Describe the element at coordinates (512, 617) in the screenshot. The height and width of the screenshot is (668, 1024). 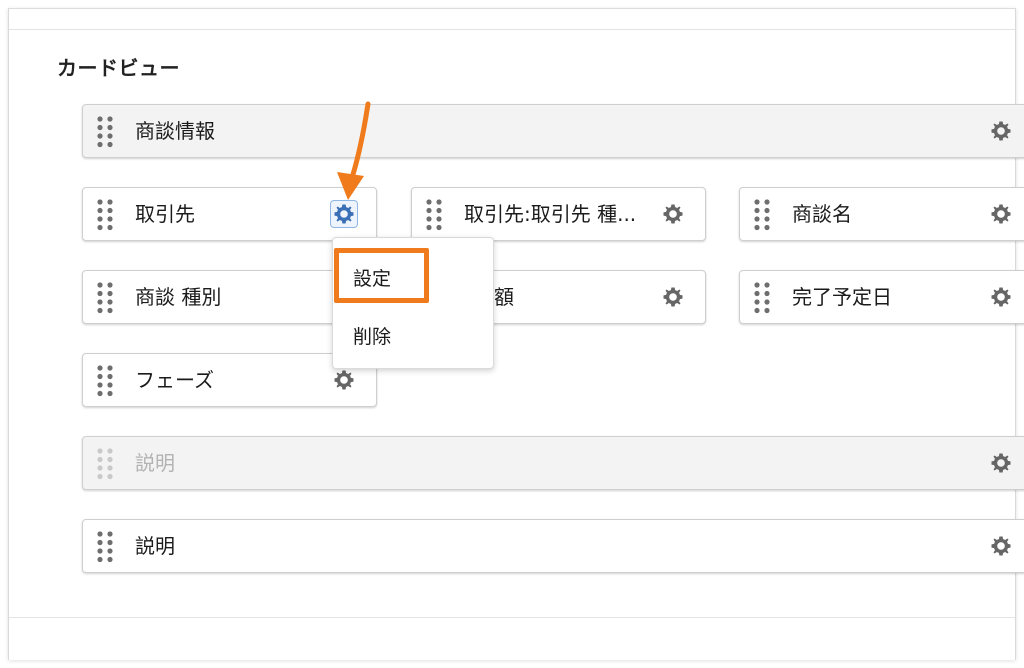
I see `bottom-divider` at that location.